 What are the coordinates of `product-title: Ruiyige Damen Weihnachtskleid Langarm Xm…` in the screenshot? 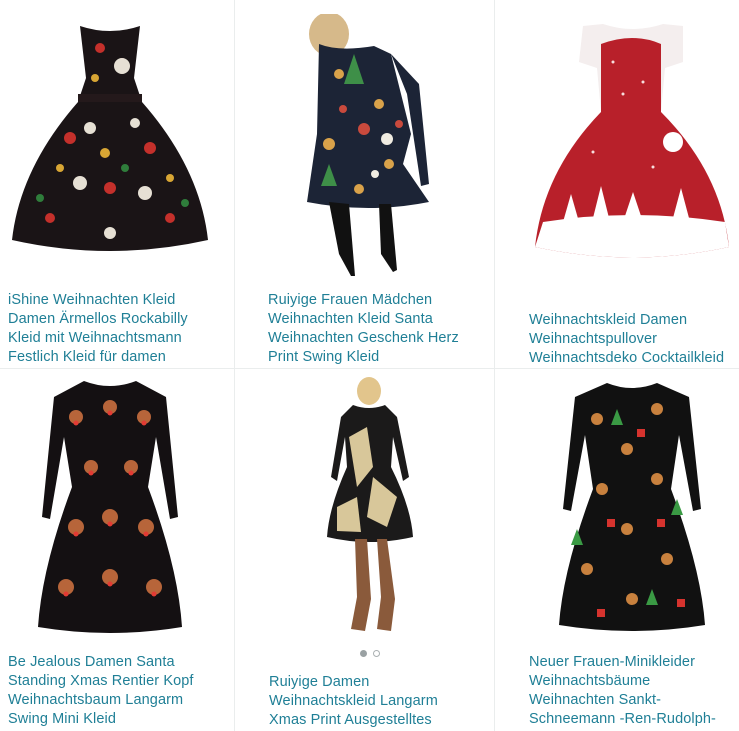 It's located at (374, 701).